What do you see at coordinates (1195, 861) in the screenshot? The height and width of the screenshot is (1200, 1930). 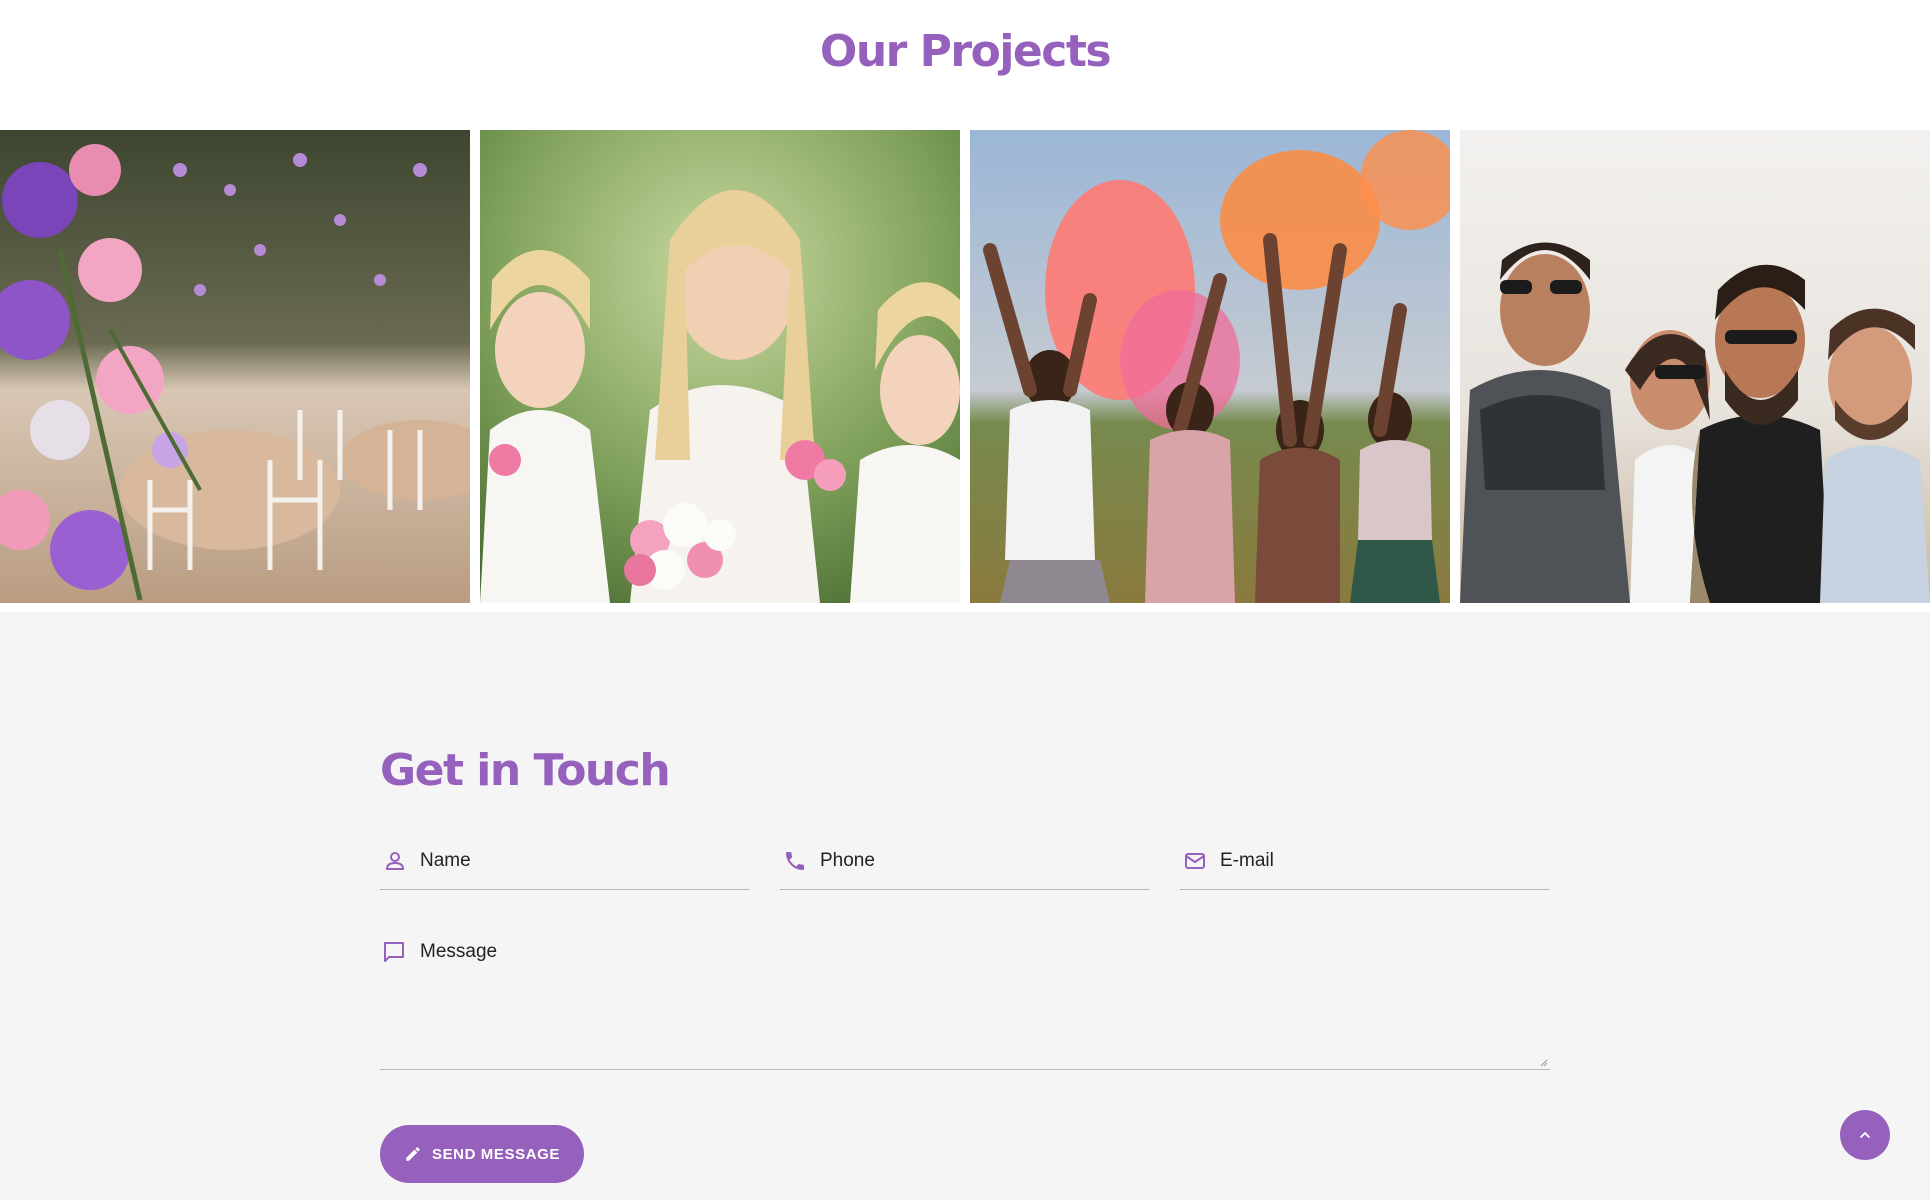 I see `mail-icon` at bounding box center [1195, 861].